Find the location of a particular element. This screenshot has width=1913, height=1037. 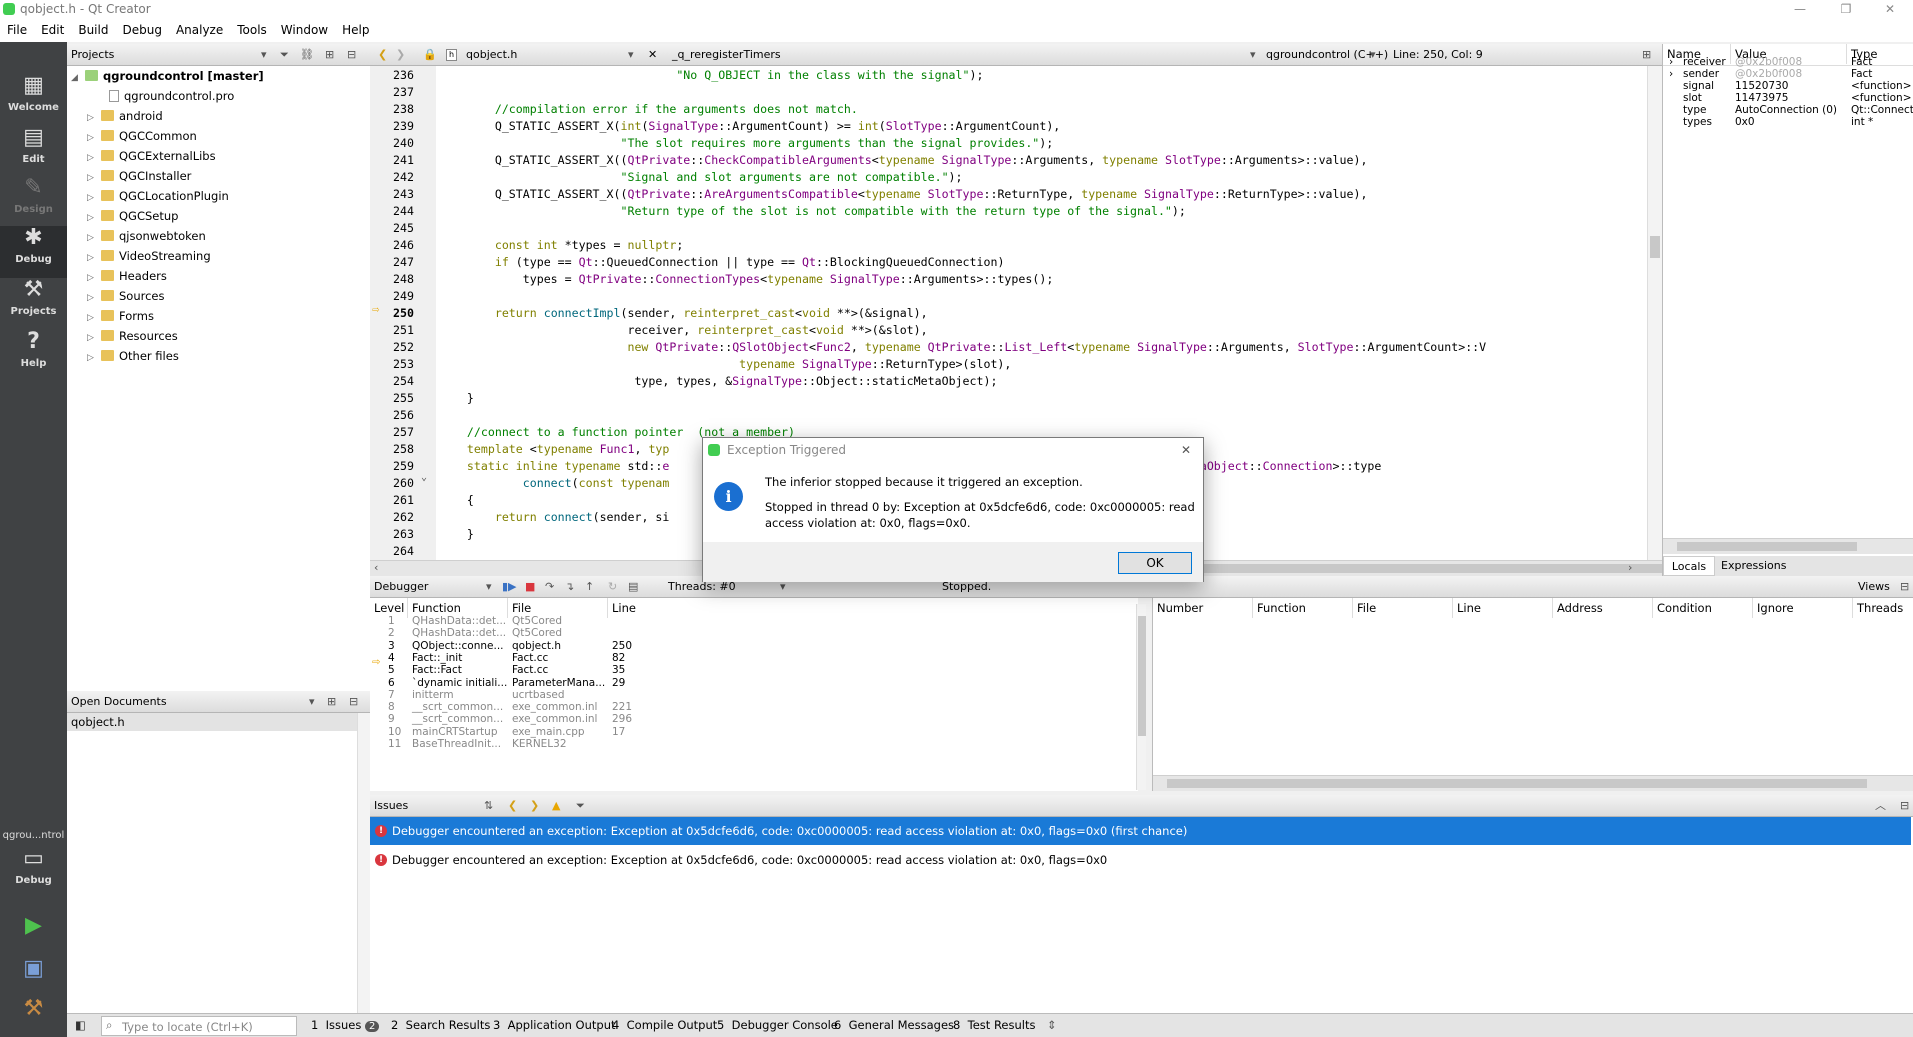

scrollbar is located at coordinates (363, 863).